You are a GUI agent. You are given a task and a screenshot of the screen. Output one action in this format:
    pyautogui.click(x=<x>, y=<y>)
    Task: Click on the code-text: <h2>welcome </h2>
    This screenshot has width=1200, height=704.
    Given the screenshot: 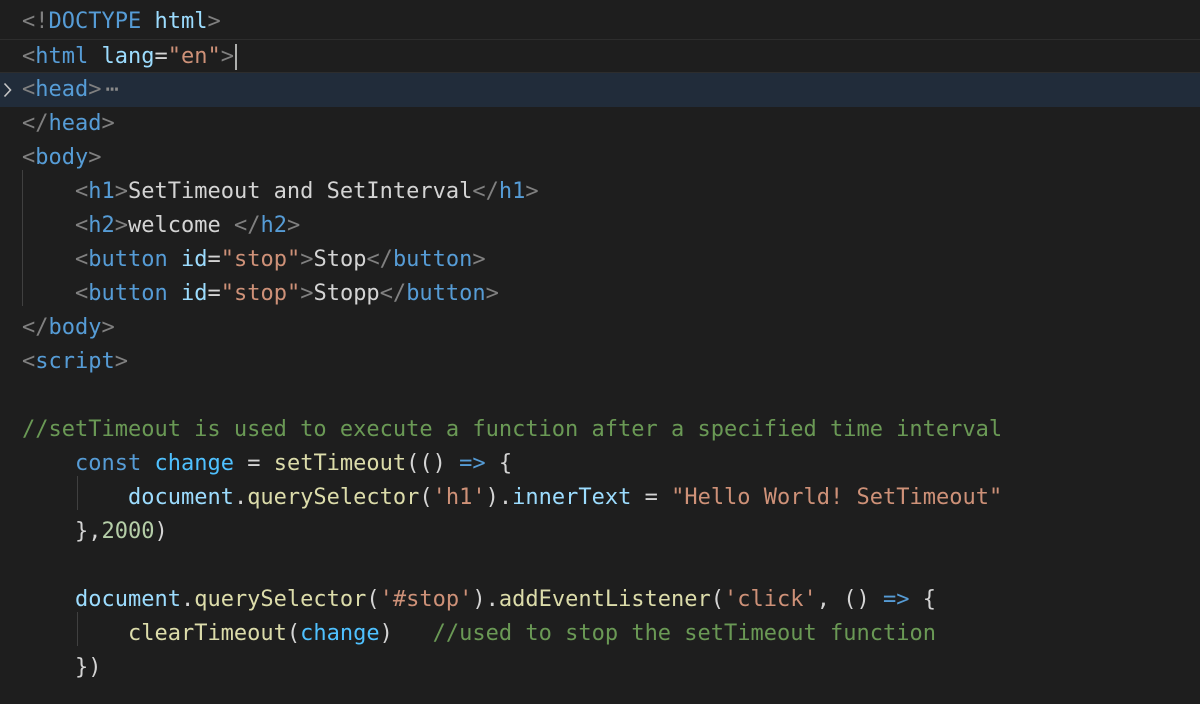 What is the action you would take?
    pyautogui.click(x=161, y=226)
    